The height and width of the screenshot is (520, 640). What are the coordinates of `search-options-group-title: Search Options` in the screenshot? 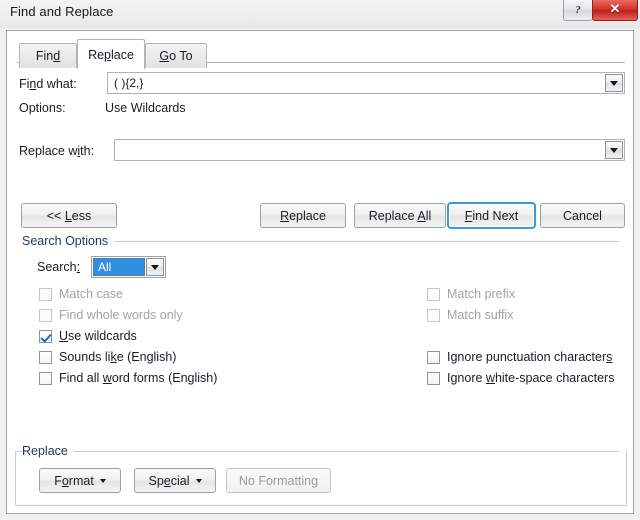 It's located at (68, 241).